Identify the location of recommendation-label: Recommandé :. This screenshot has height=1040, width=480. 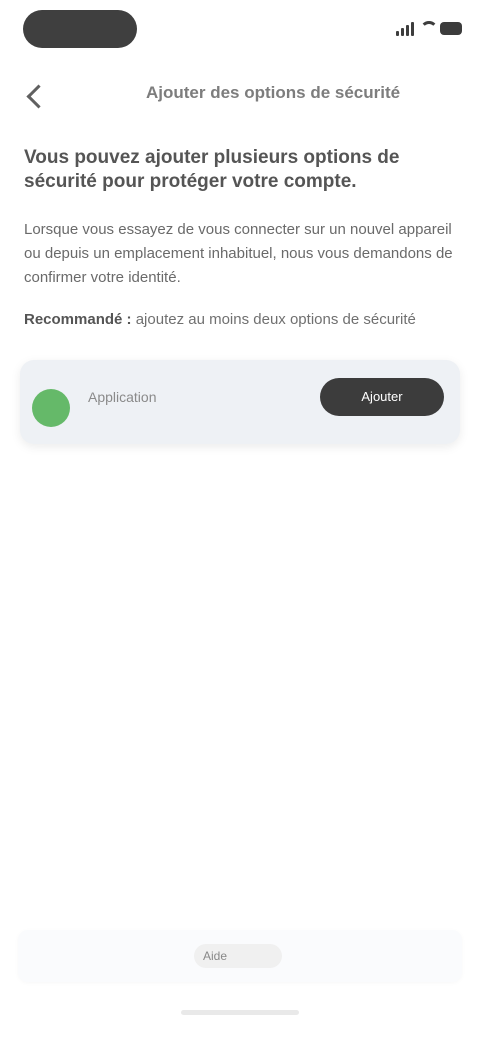
(78, 319).